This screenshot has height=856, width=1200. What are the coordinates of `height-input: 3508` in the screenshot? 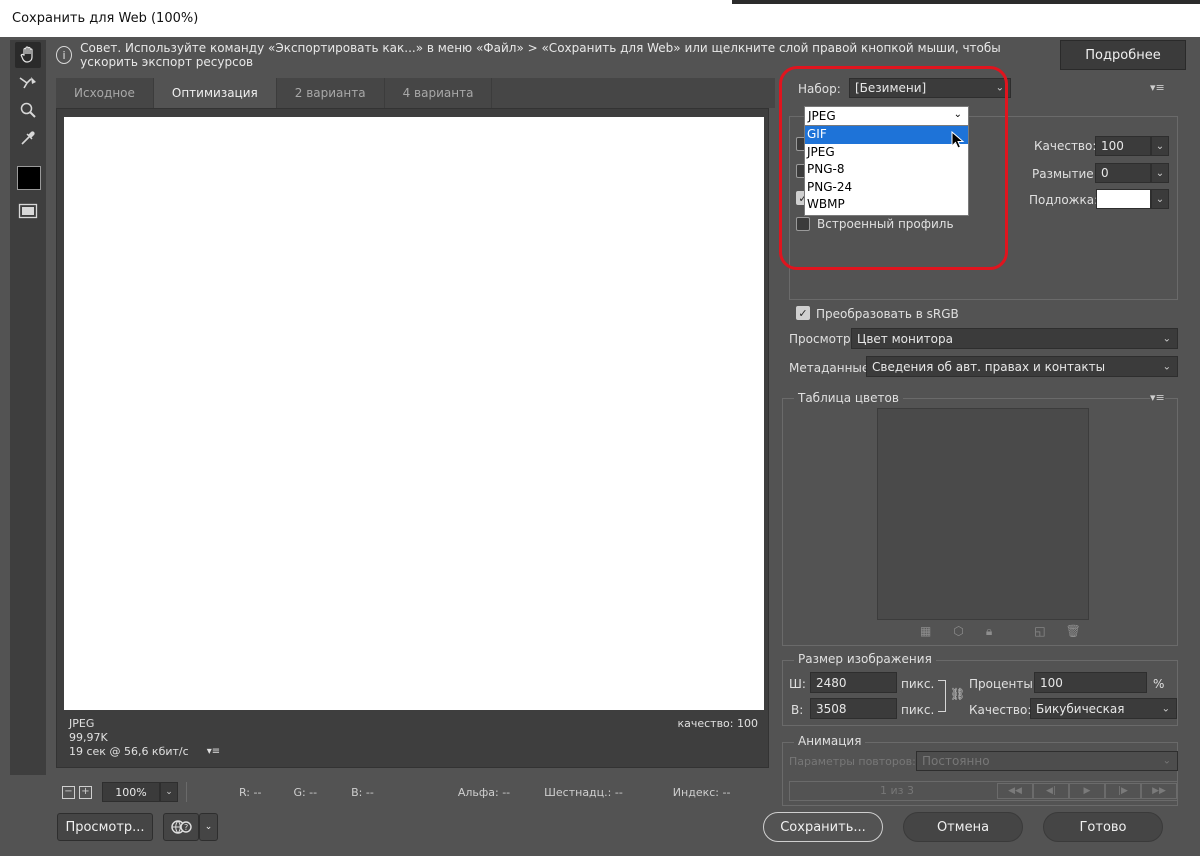 It's located at (853, 708).